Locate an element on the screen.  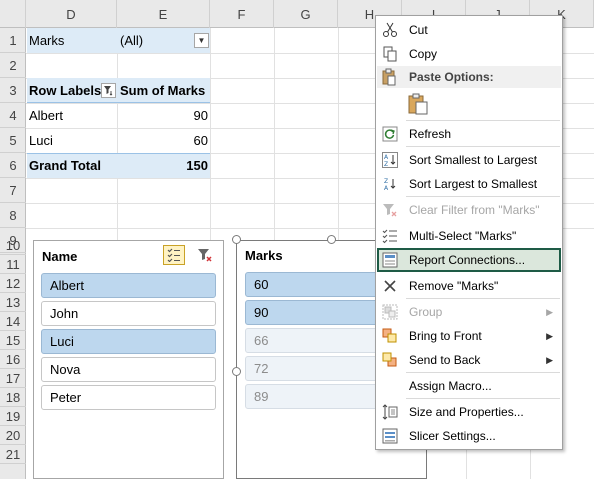
sort-ascending-icon: AZ is located at coordinates (390, 160).